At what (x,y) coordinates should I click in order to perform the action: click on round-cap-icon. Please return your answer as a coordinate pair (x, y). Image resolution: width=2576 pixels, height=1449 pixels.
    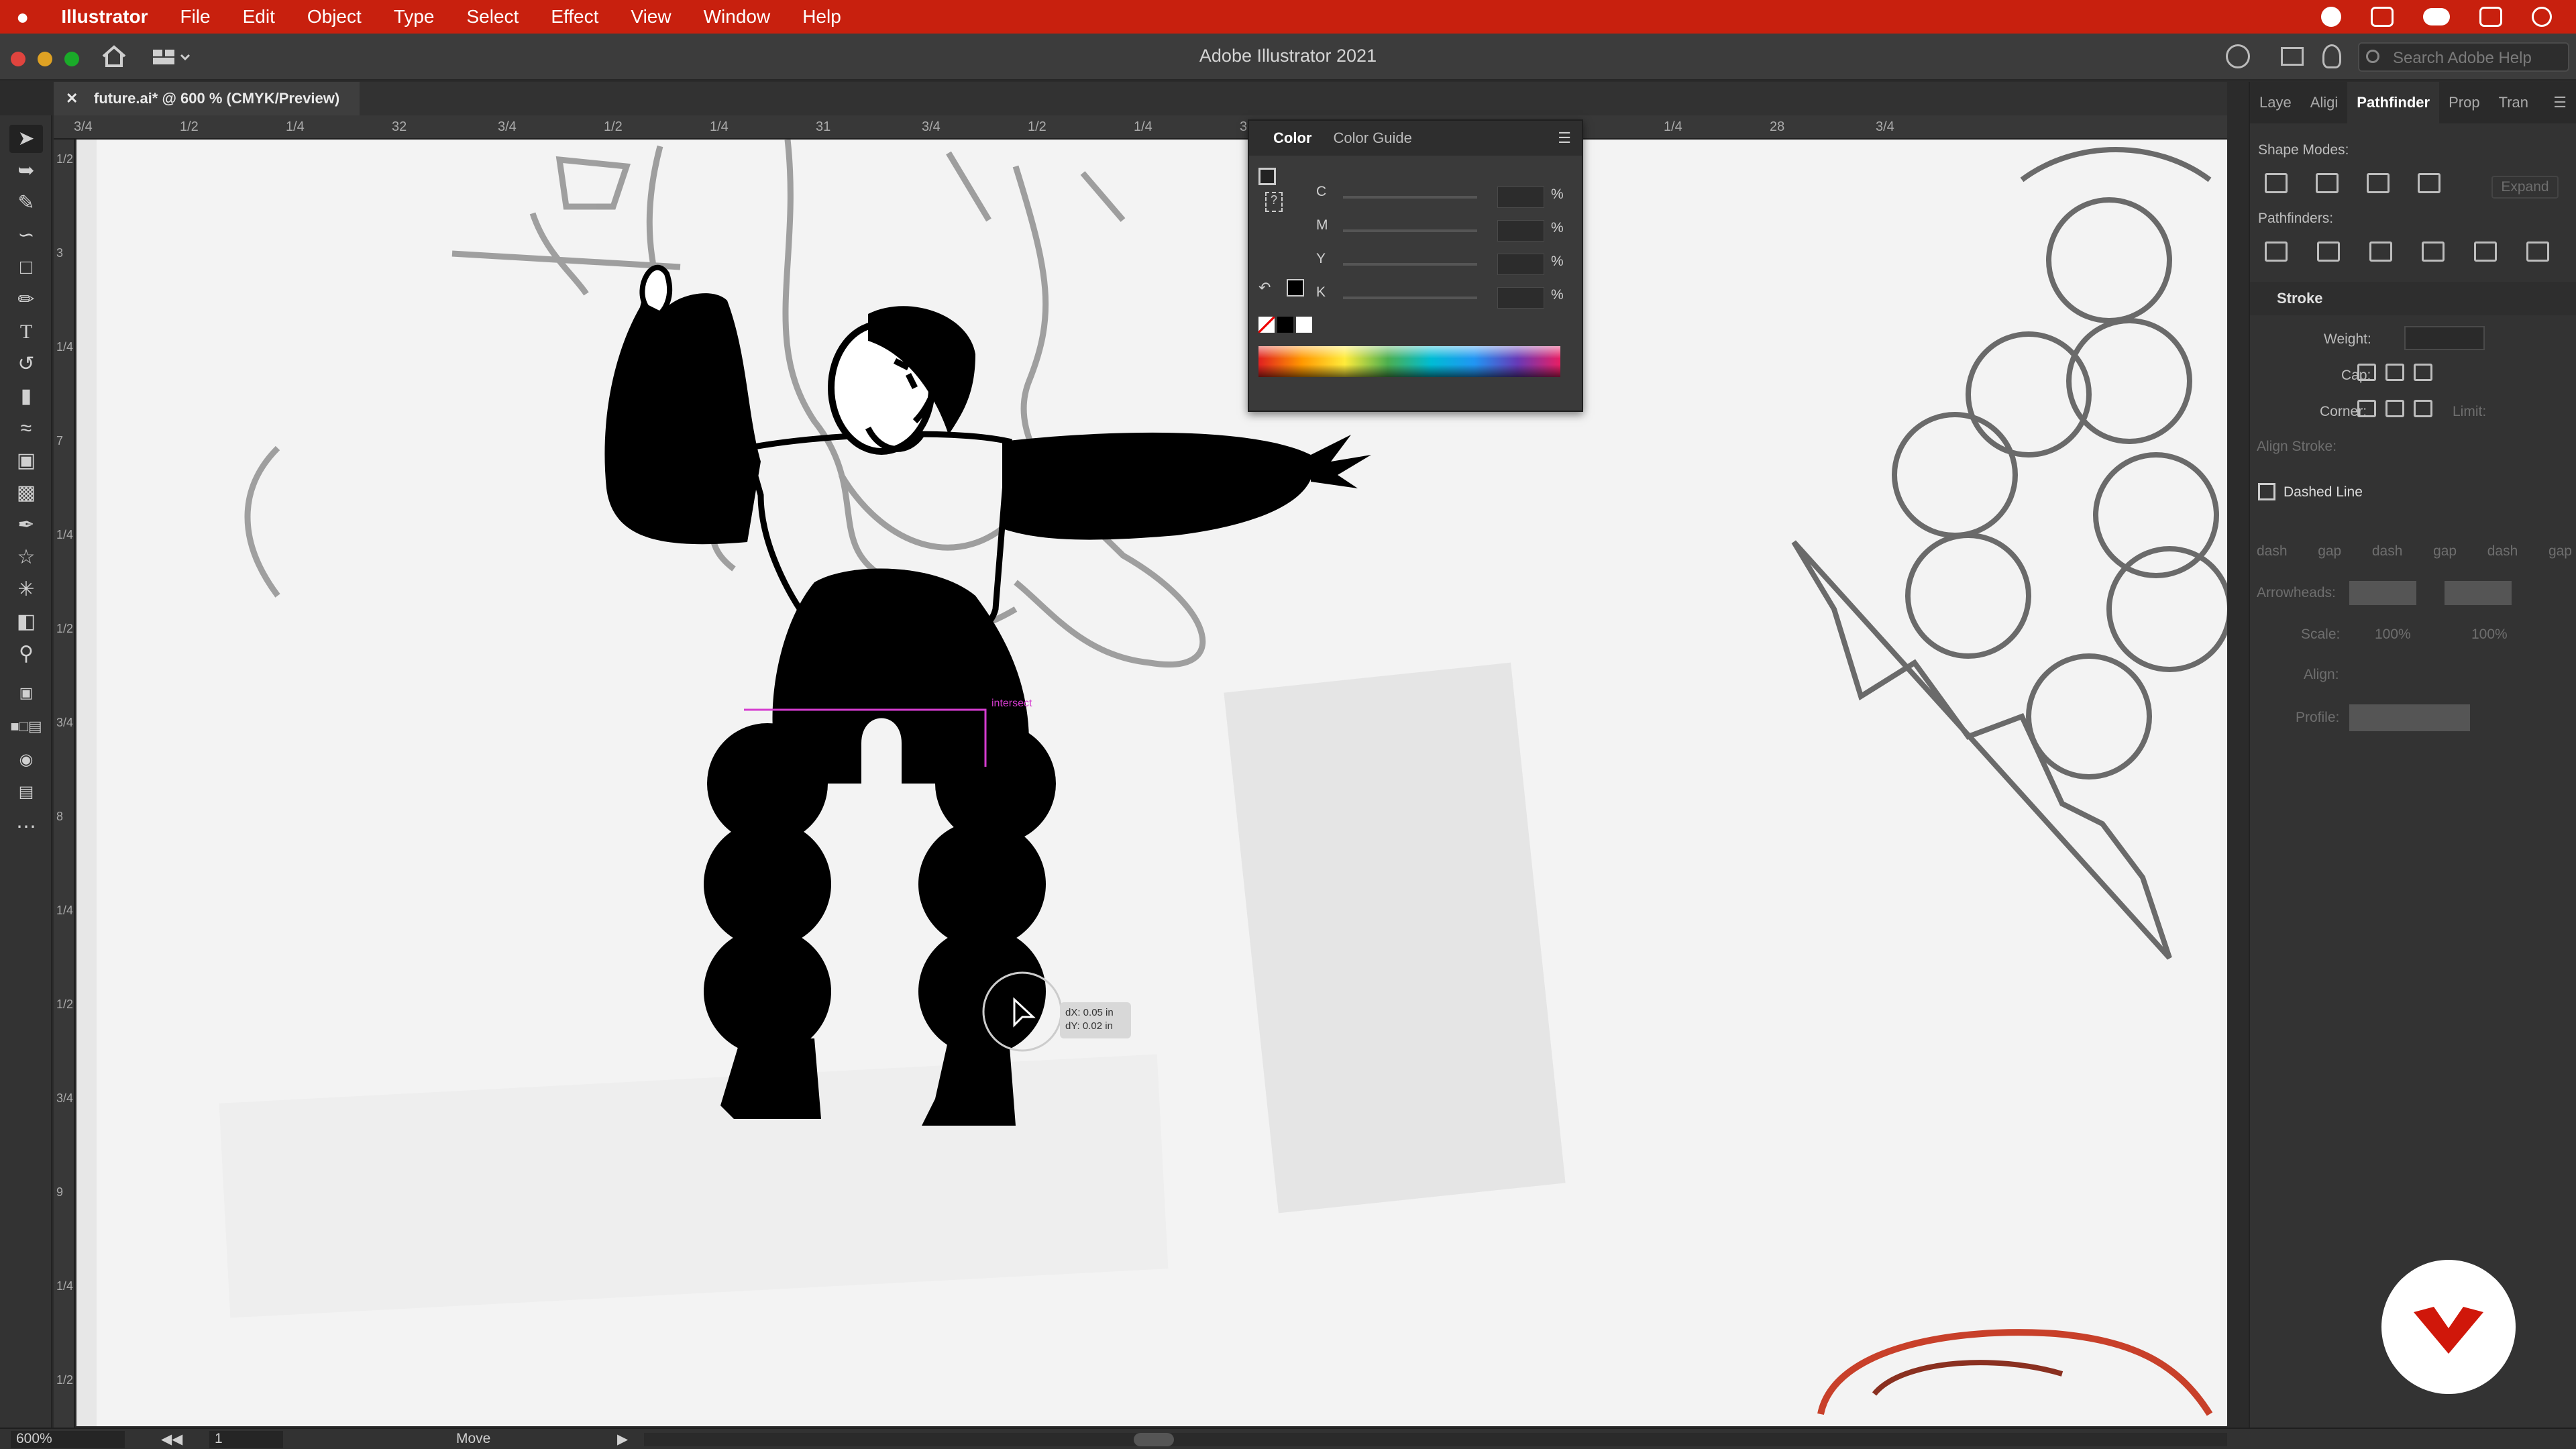
    Looking at the image, I should click on (2394, 372).